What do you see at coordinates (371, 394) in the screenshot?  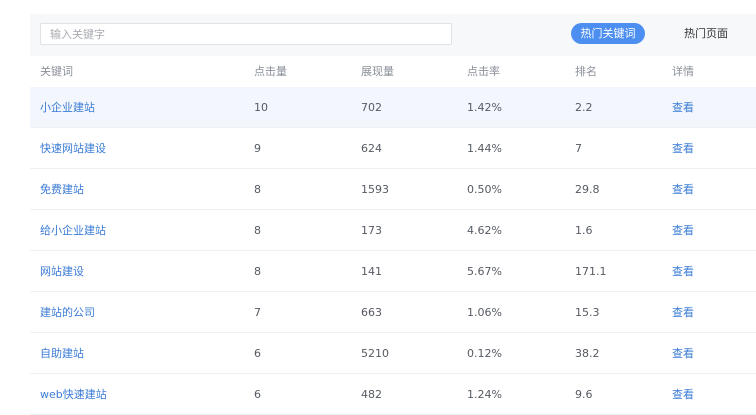 I see `impressions-cell: 482` at bounding box center [371, 394].